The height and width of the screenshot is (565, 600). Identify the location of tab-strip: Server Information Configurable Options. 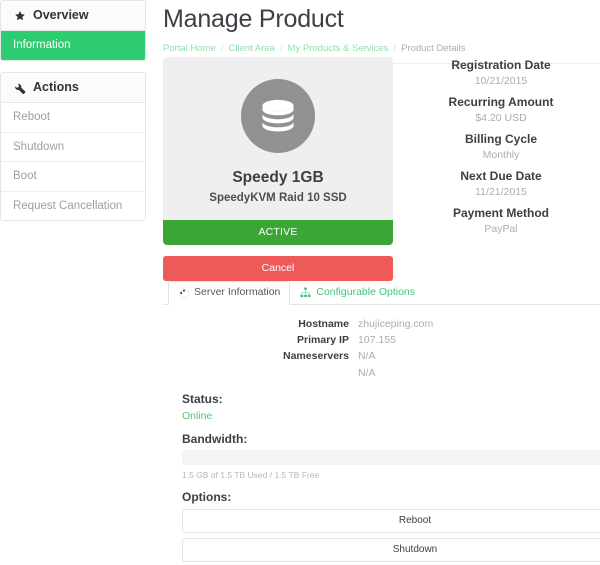
(381, 293).